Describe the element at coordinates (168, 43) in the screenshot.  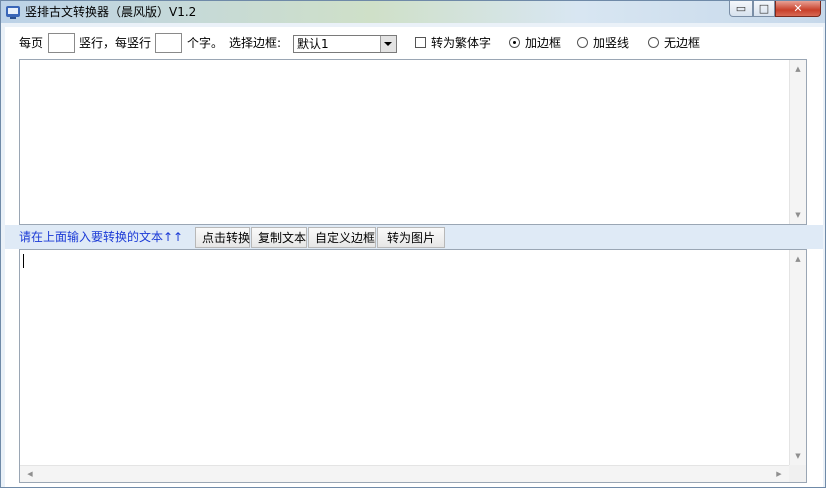
I see `chars-per-column-input` at that location.